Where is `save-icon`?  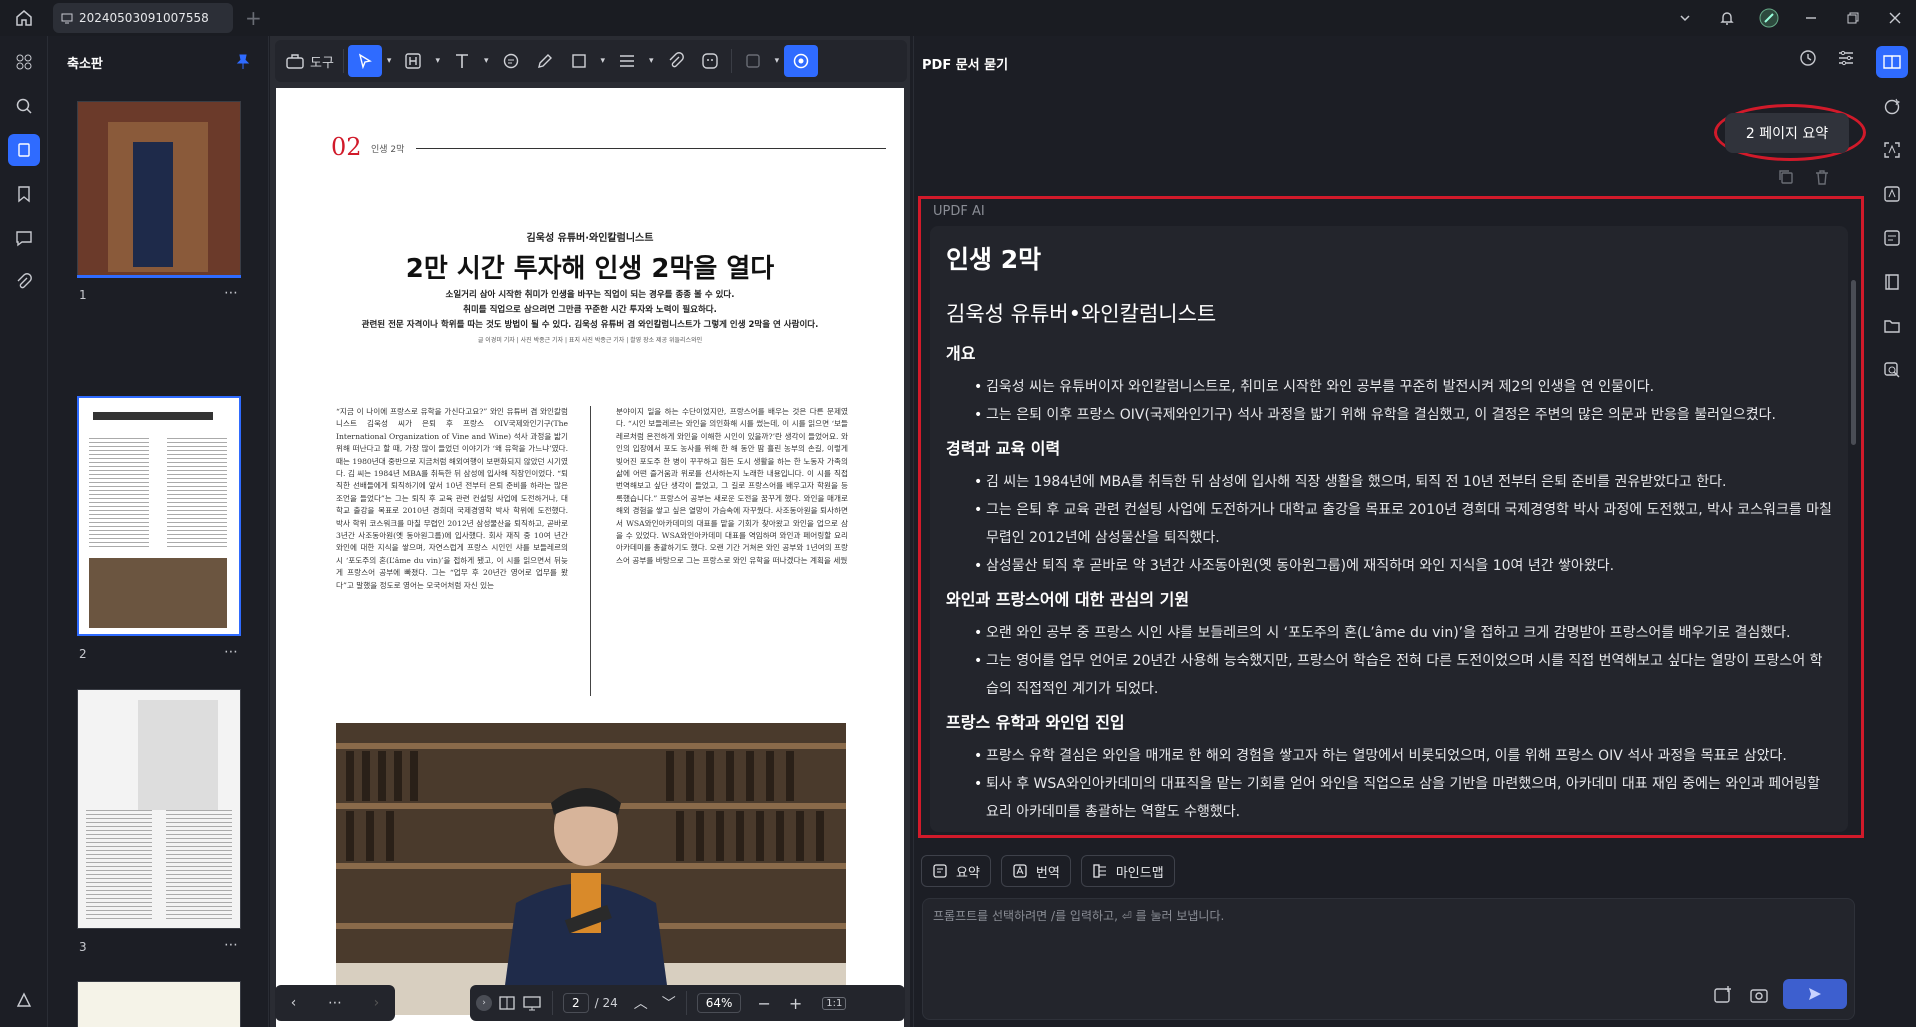
save-icon is located at coordinates (752, 61).